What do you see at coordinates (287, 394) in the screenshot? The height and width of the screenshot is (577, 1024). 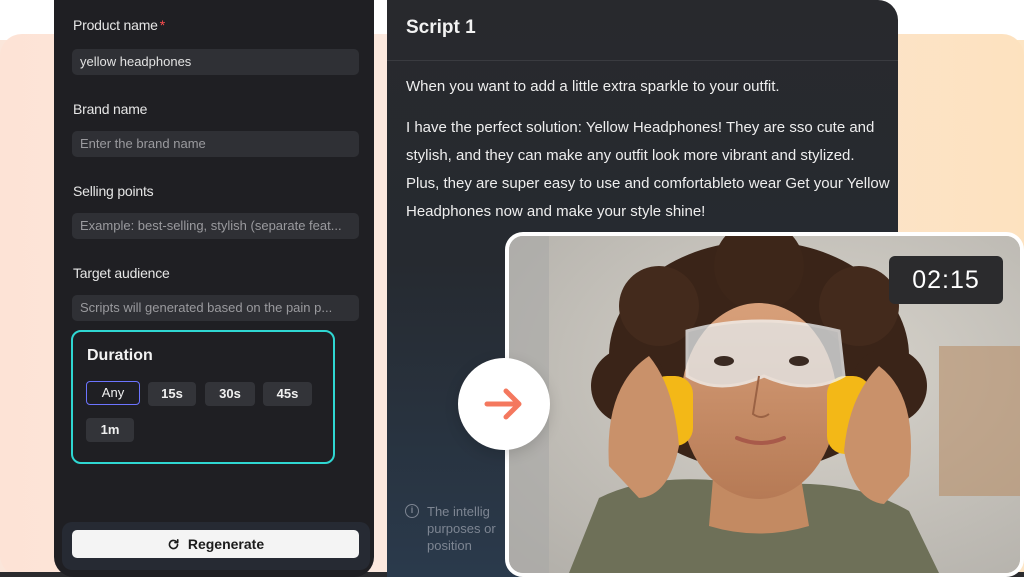 I see `duration-option-45s: 45s` at bounding box center [287, 394].